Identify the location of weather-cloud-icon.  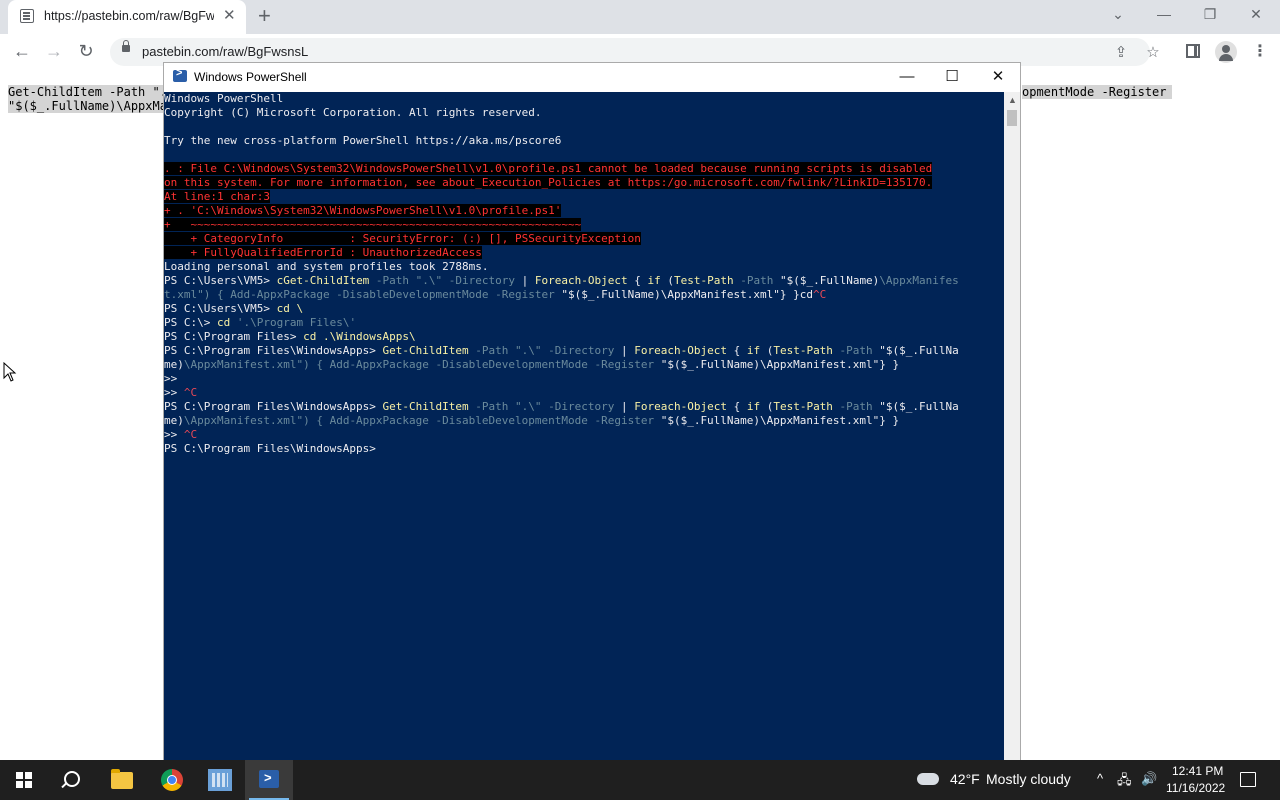
(928, 776).